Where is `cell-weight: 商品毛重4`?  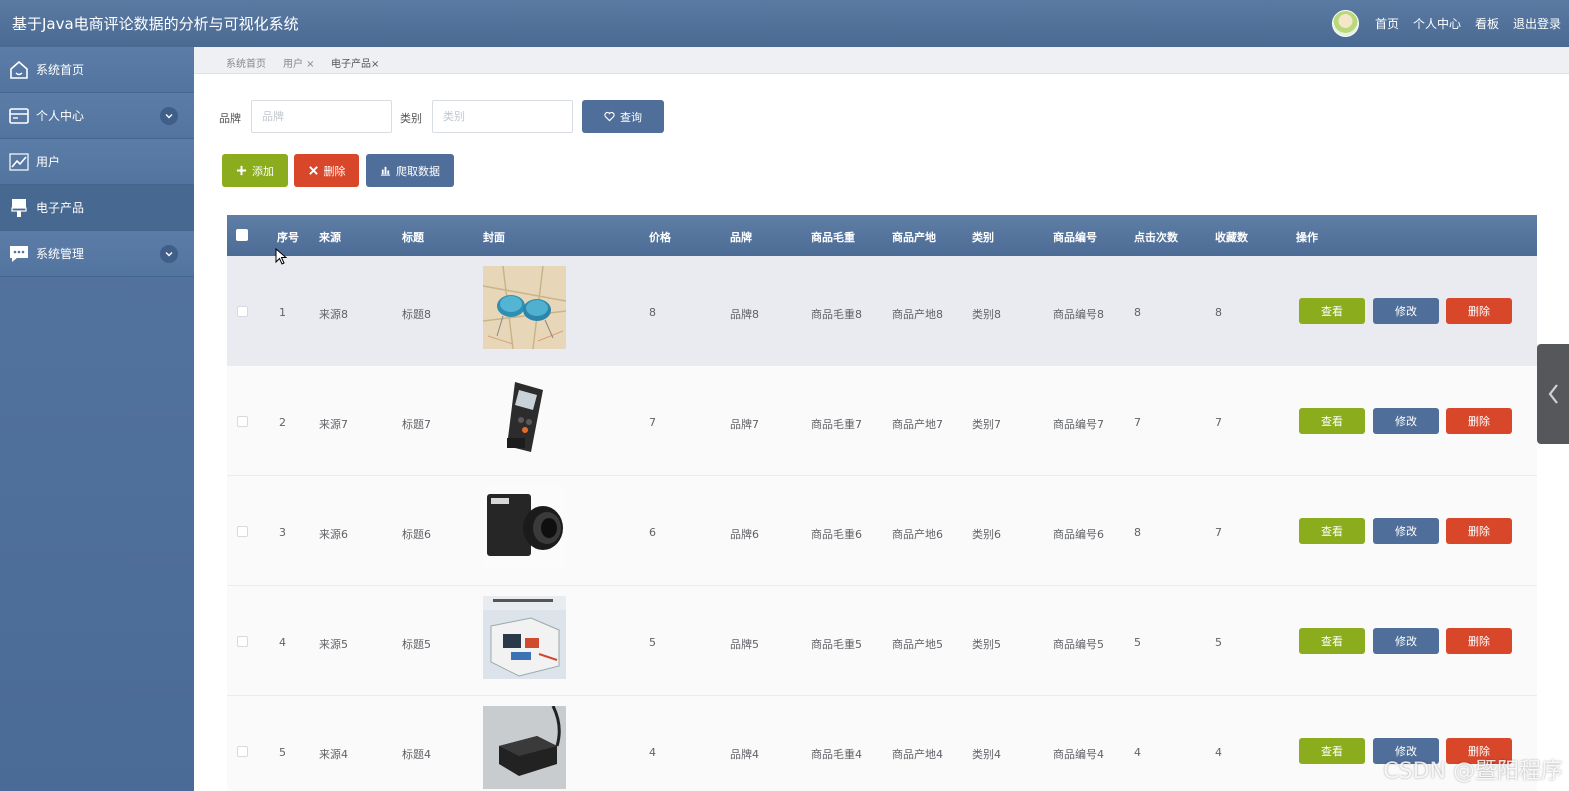 cell-weight: 商品毛重4 is located at coordinates (836, 754).